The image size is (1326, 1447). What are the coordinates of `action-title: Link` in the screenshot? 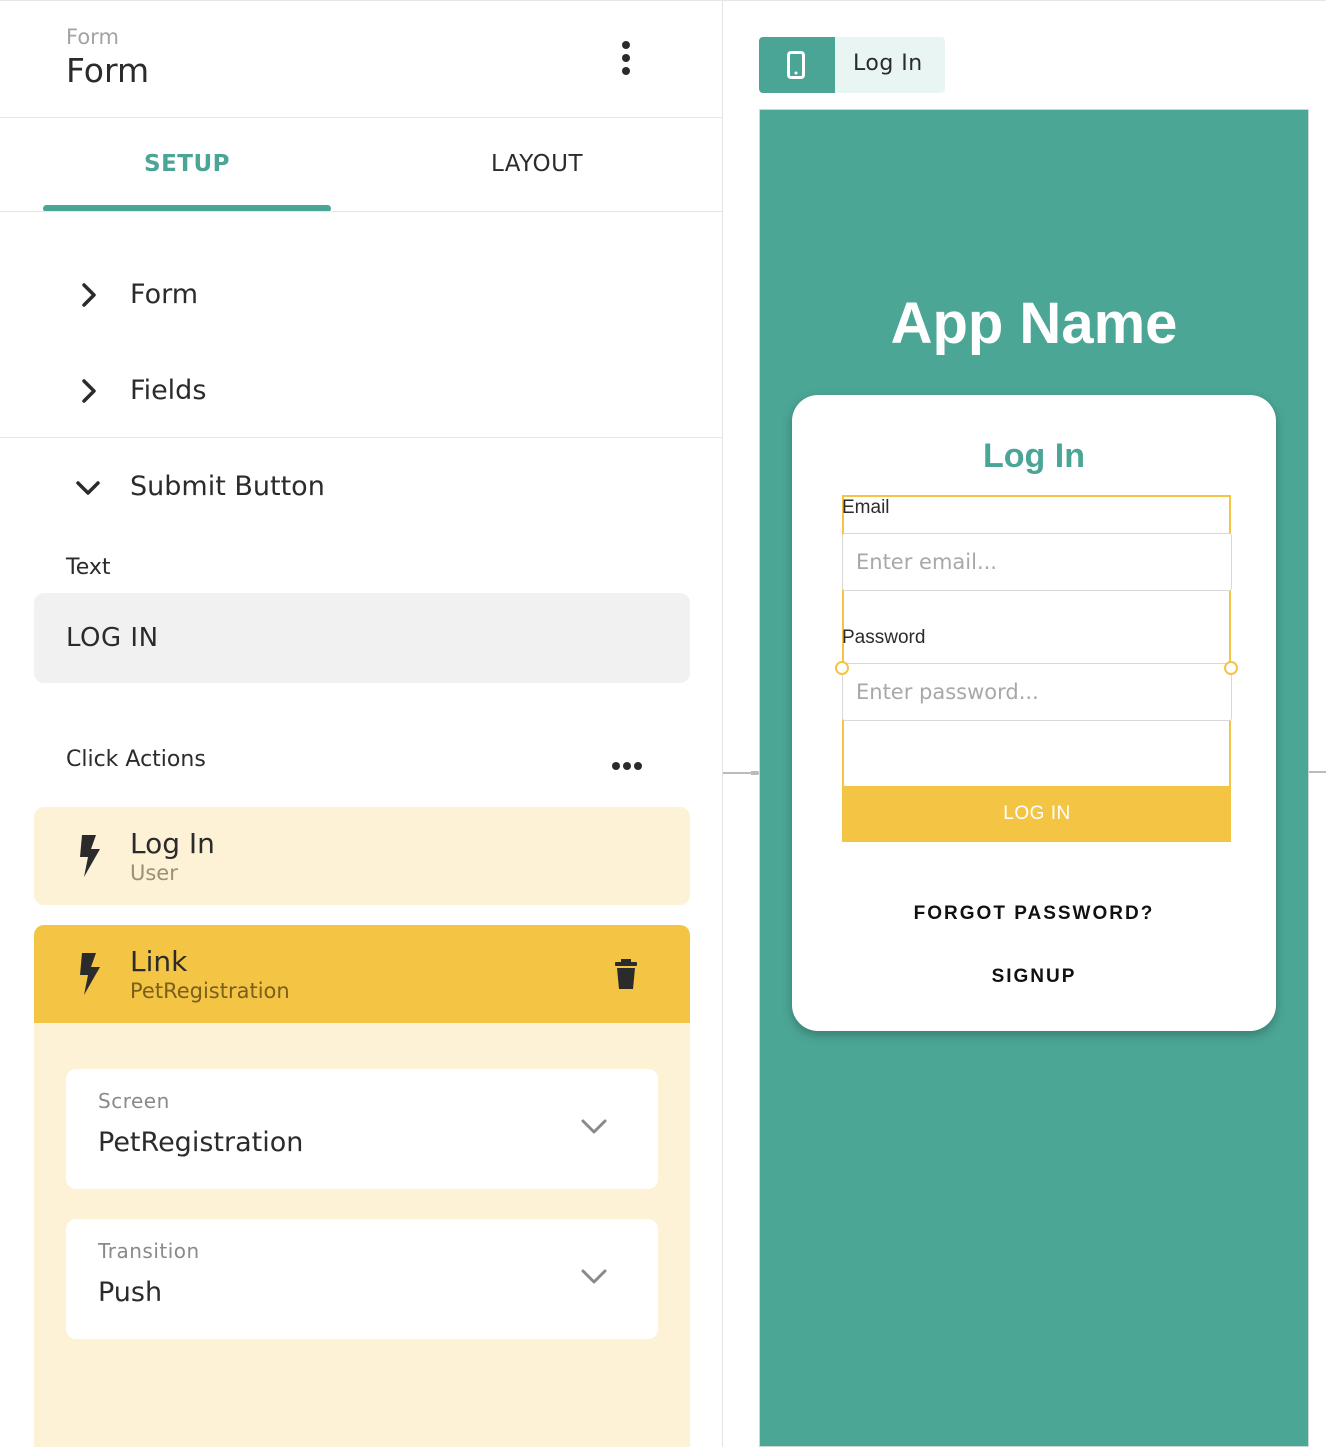 It's located at (159, 961).